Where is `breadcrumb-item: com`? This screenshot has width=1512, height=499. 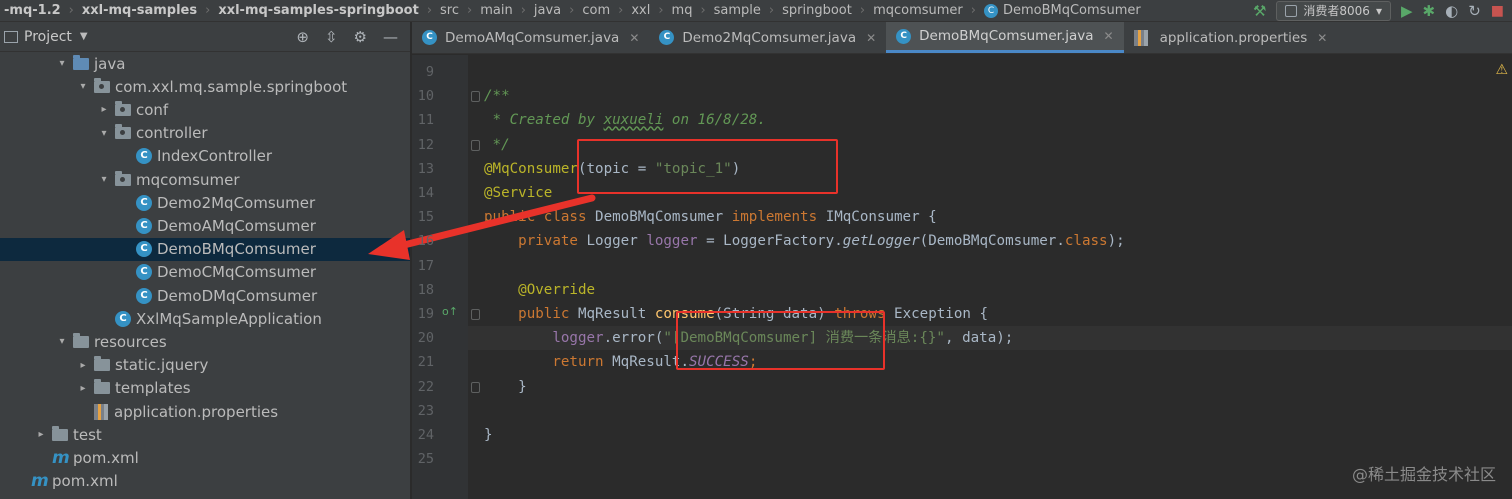
breadcrumb-item: com is located at coordinates (596, 10).